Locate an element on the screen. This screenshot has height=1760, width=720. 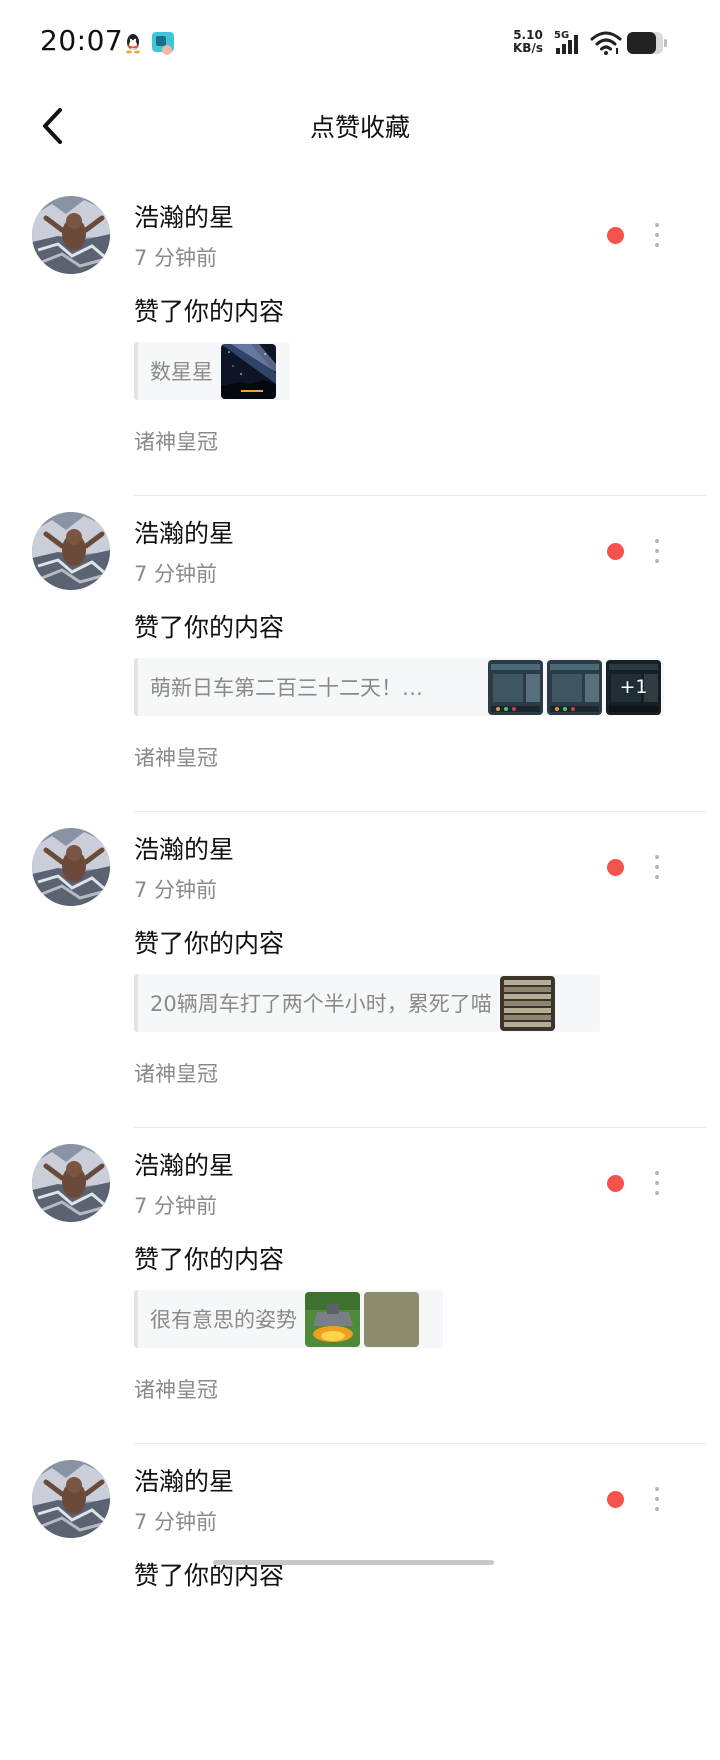
app-notification-icon is located at coordinates (163, 43).